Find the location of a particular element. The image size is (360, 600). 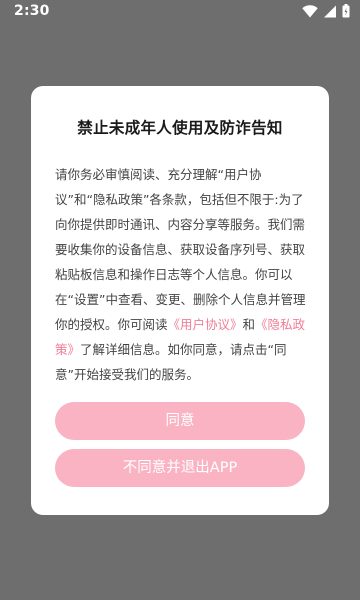

agree-button: 同意 is located at coordinates (180, 421).